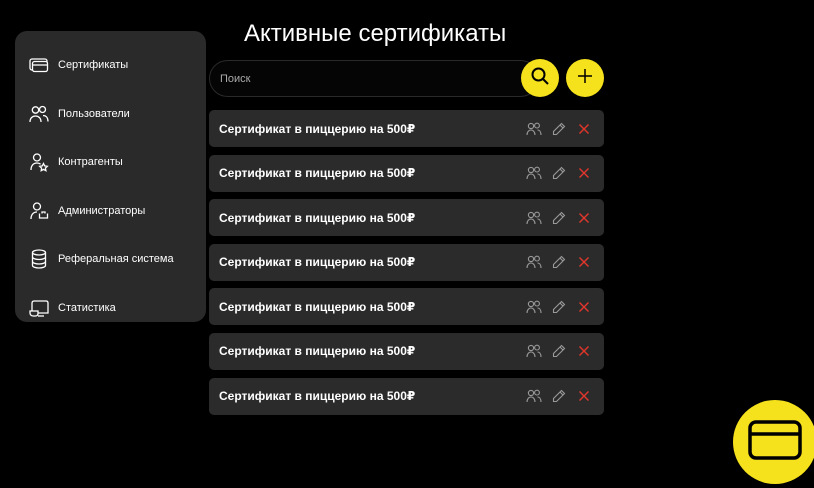 The width and height of the screenshot is (814, 488). I want to click on sidebar-item-label: Сертификаты, so click(93, 65).